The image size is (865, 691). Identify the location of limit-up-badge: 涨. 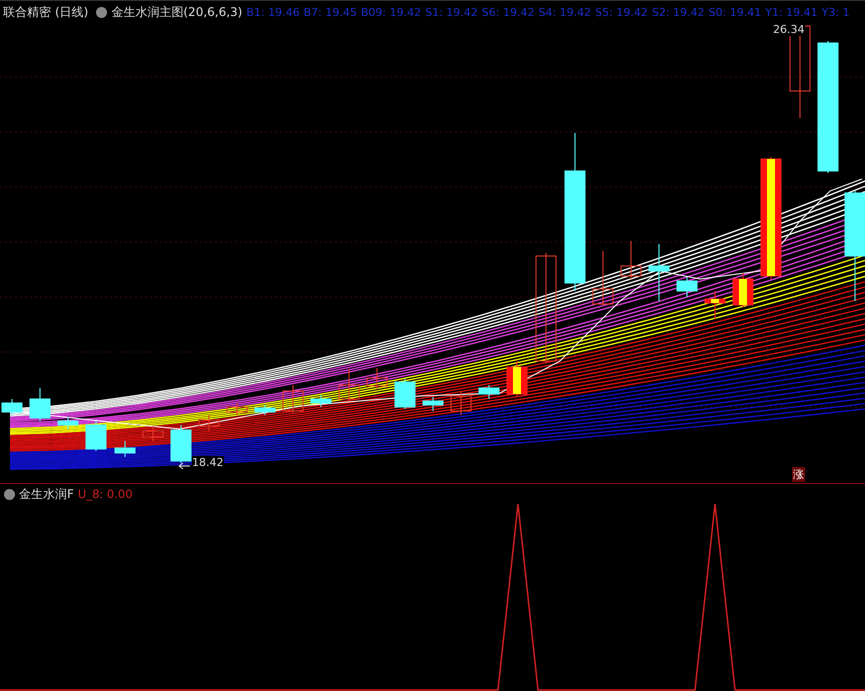
(798, 474).